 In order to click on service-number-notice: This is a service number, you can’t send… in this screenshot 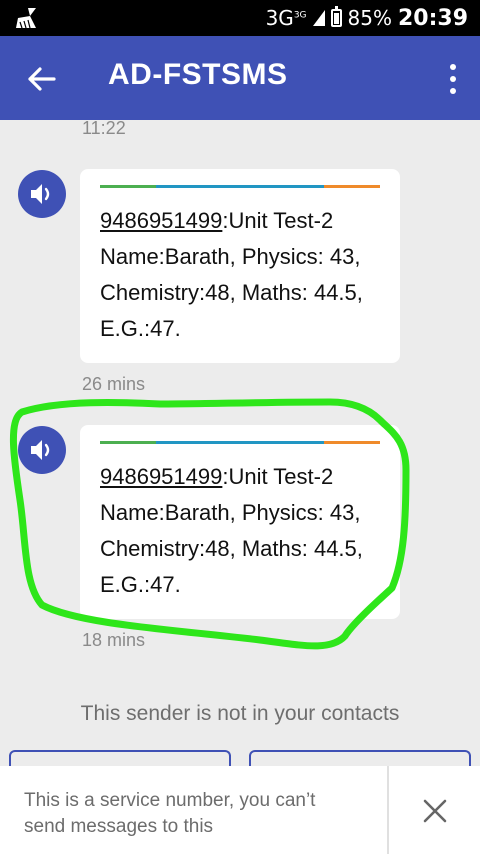, I will do `click(170, 813)`.